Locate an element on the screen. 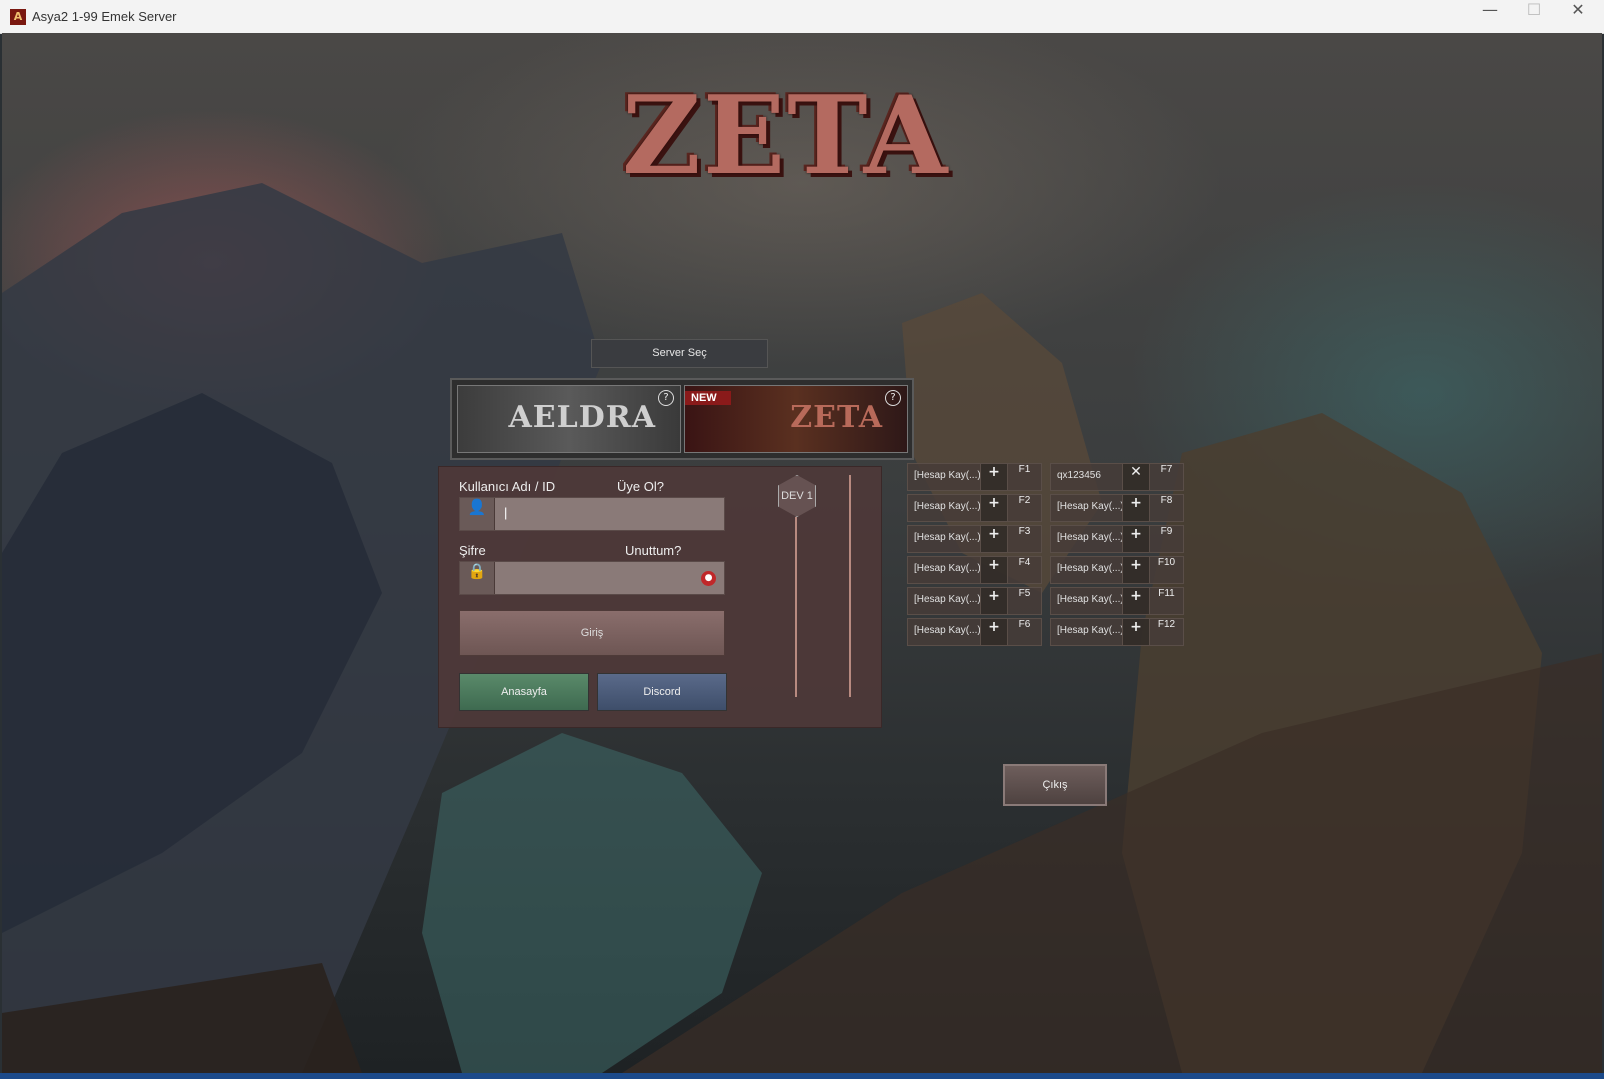 The width and height of the screenshot is (1604, 1079). lock-icon: 🔒 is located at coordinates (477, 578).